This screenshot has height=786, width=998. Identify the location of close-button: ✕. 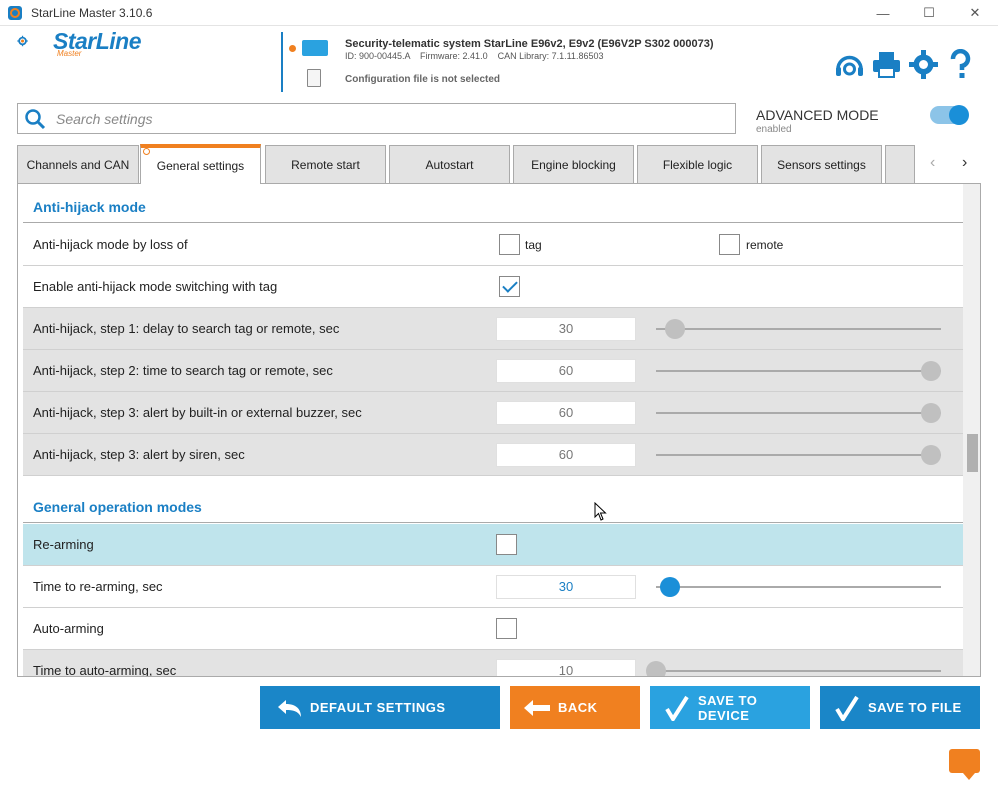
(975, 13).